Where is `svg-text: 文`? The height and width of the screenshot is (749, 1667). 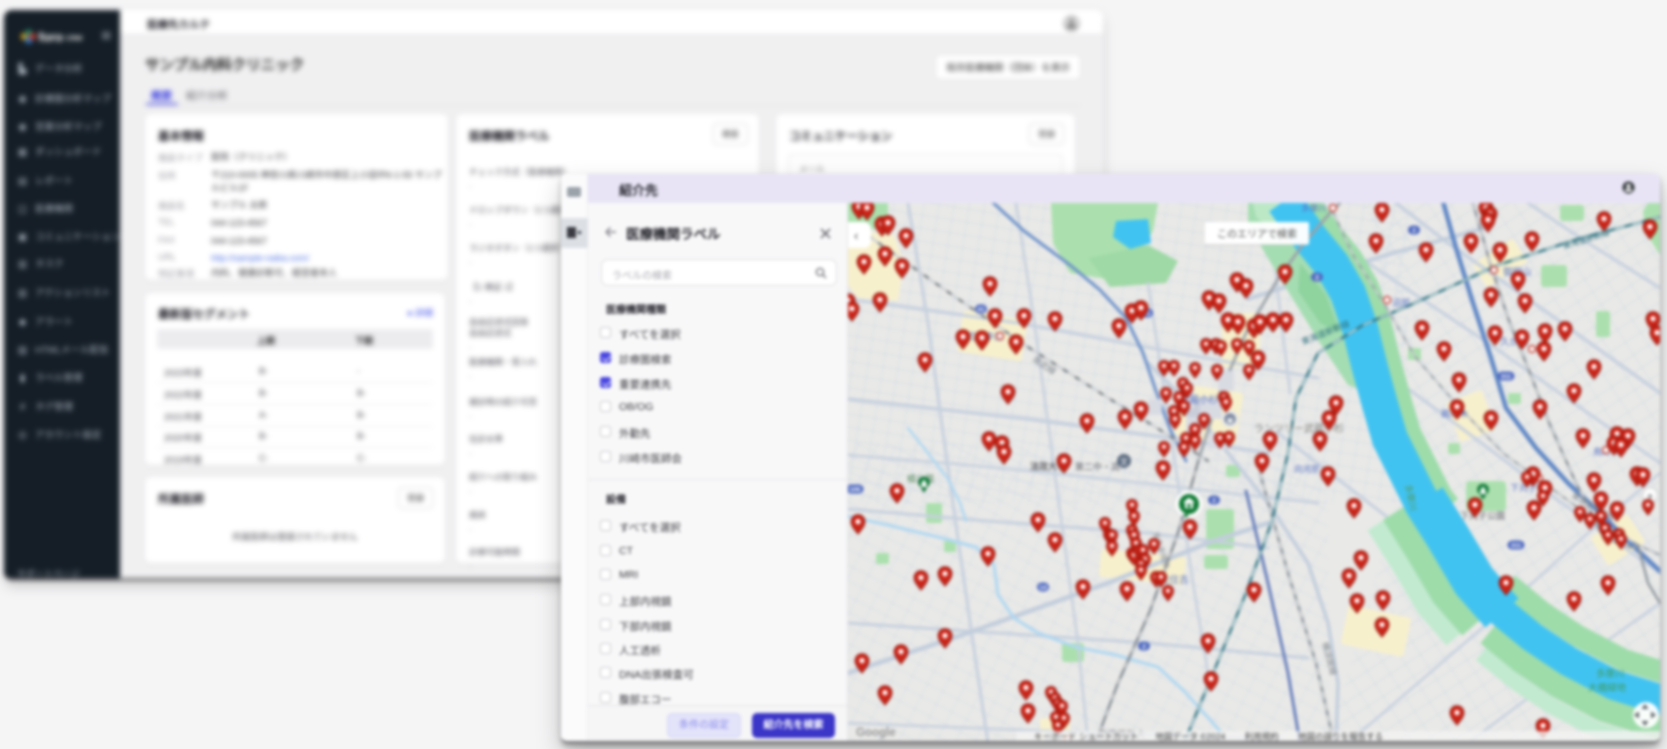
svg-text: 文 is located at coordinates (1124, 462).